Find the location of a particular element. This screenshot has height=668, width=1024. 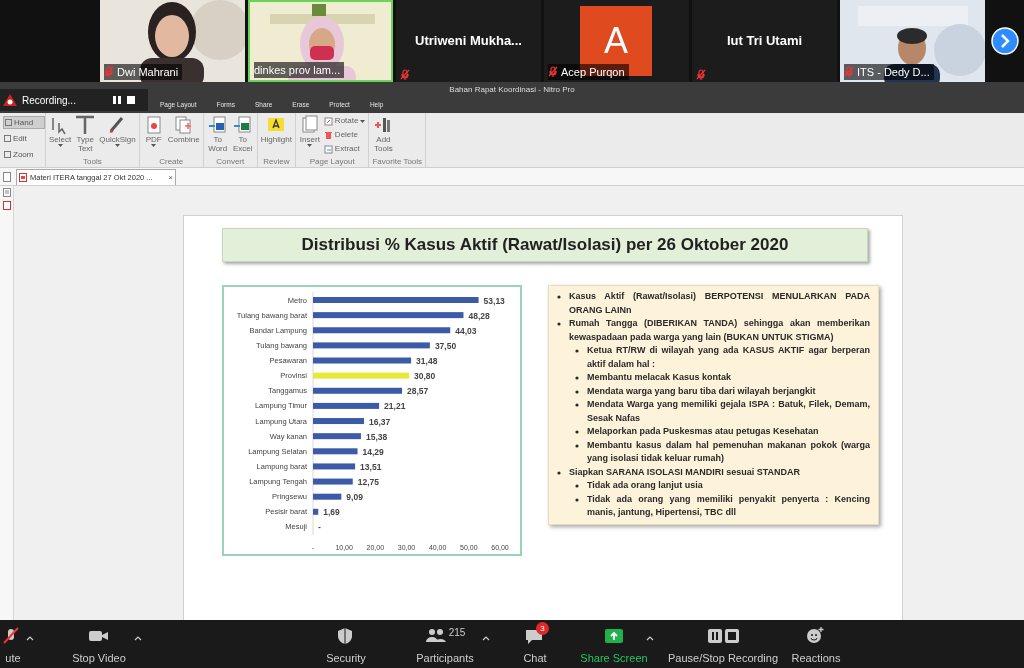

group-label: Favorite Tools is located at coordinates (397, 161).